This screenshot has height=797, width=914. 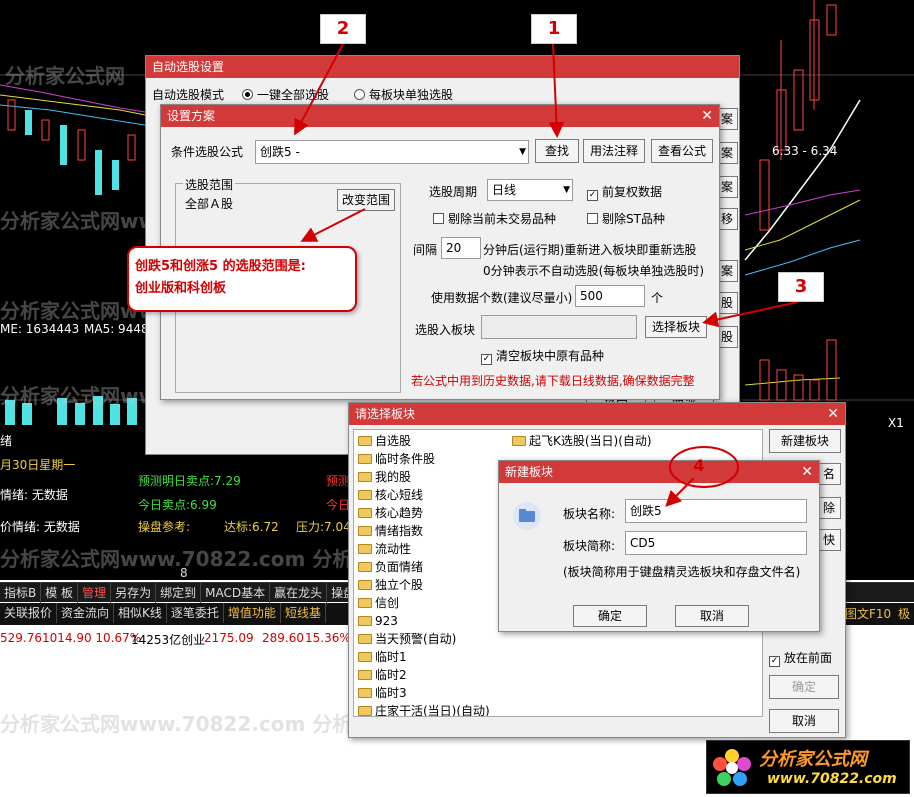 I want to click on site-logo: 分析家公式网 www.70822.com, so click(x=808, y=767).